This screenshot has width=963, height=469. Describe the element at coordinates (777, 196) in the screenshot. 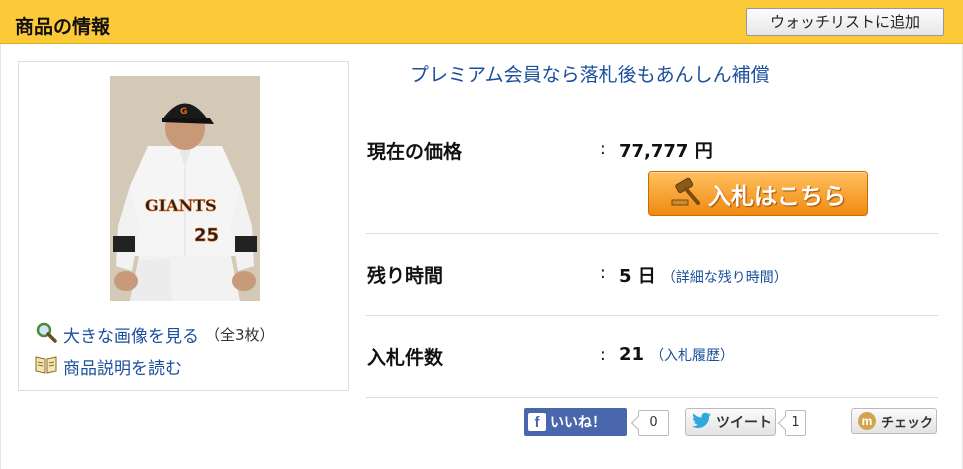

I see `bid-button-label: 入札はこちら` at that location.